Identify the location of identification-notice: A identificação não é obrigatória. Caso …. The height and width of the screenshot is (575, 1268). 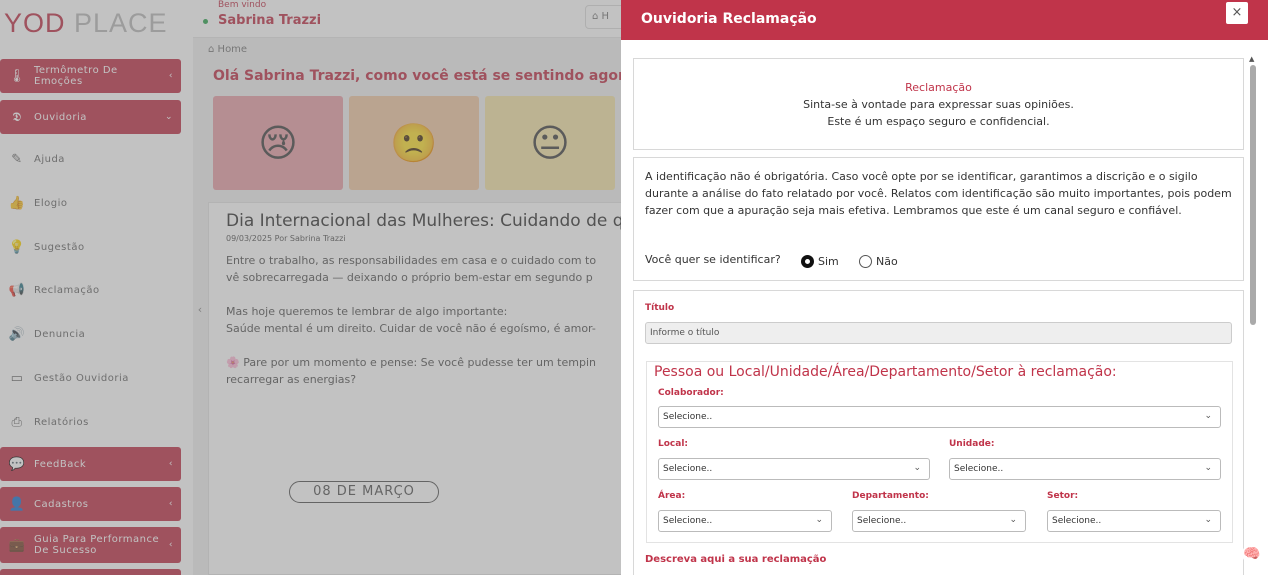
(938, 193).